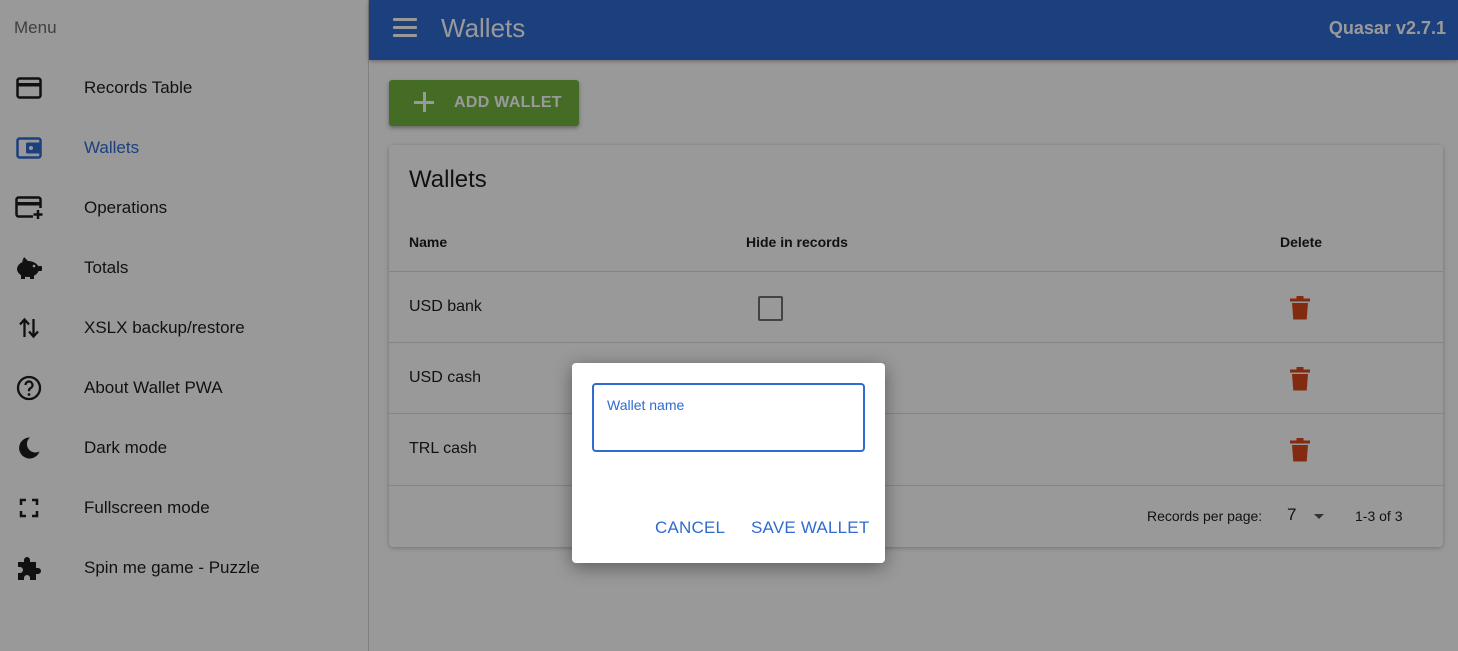 The width and height of the screenshot is (1458, 651). I want to click on cancel-button: CANCEL, so click(690, 528).